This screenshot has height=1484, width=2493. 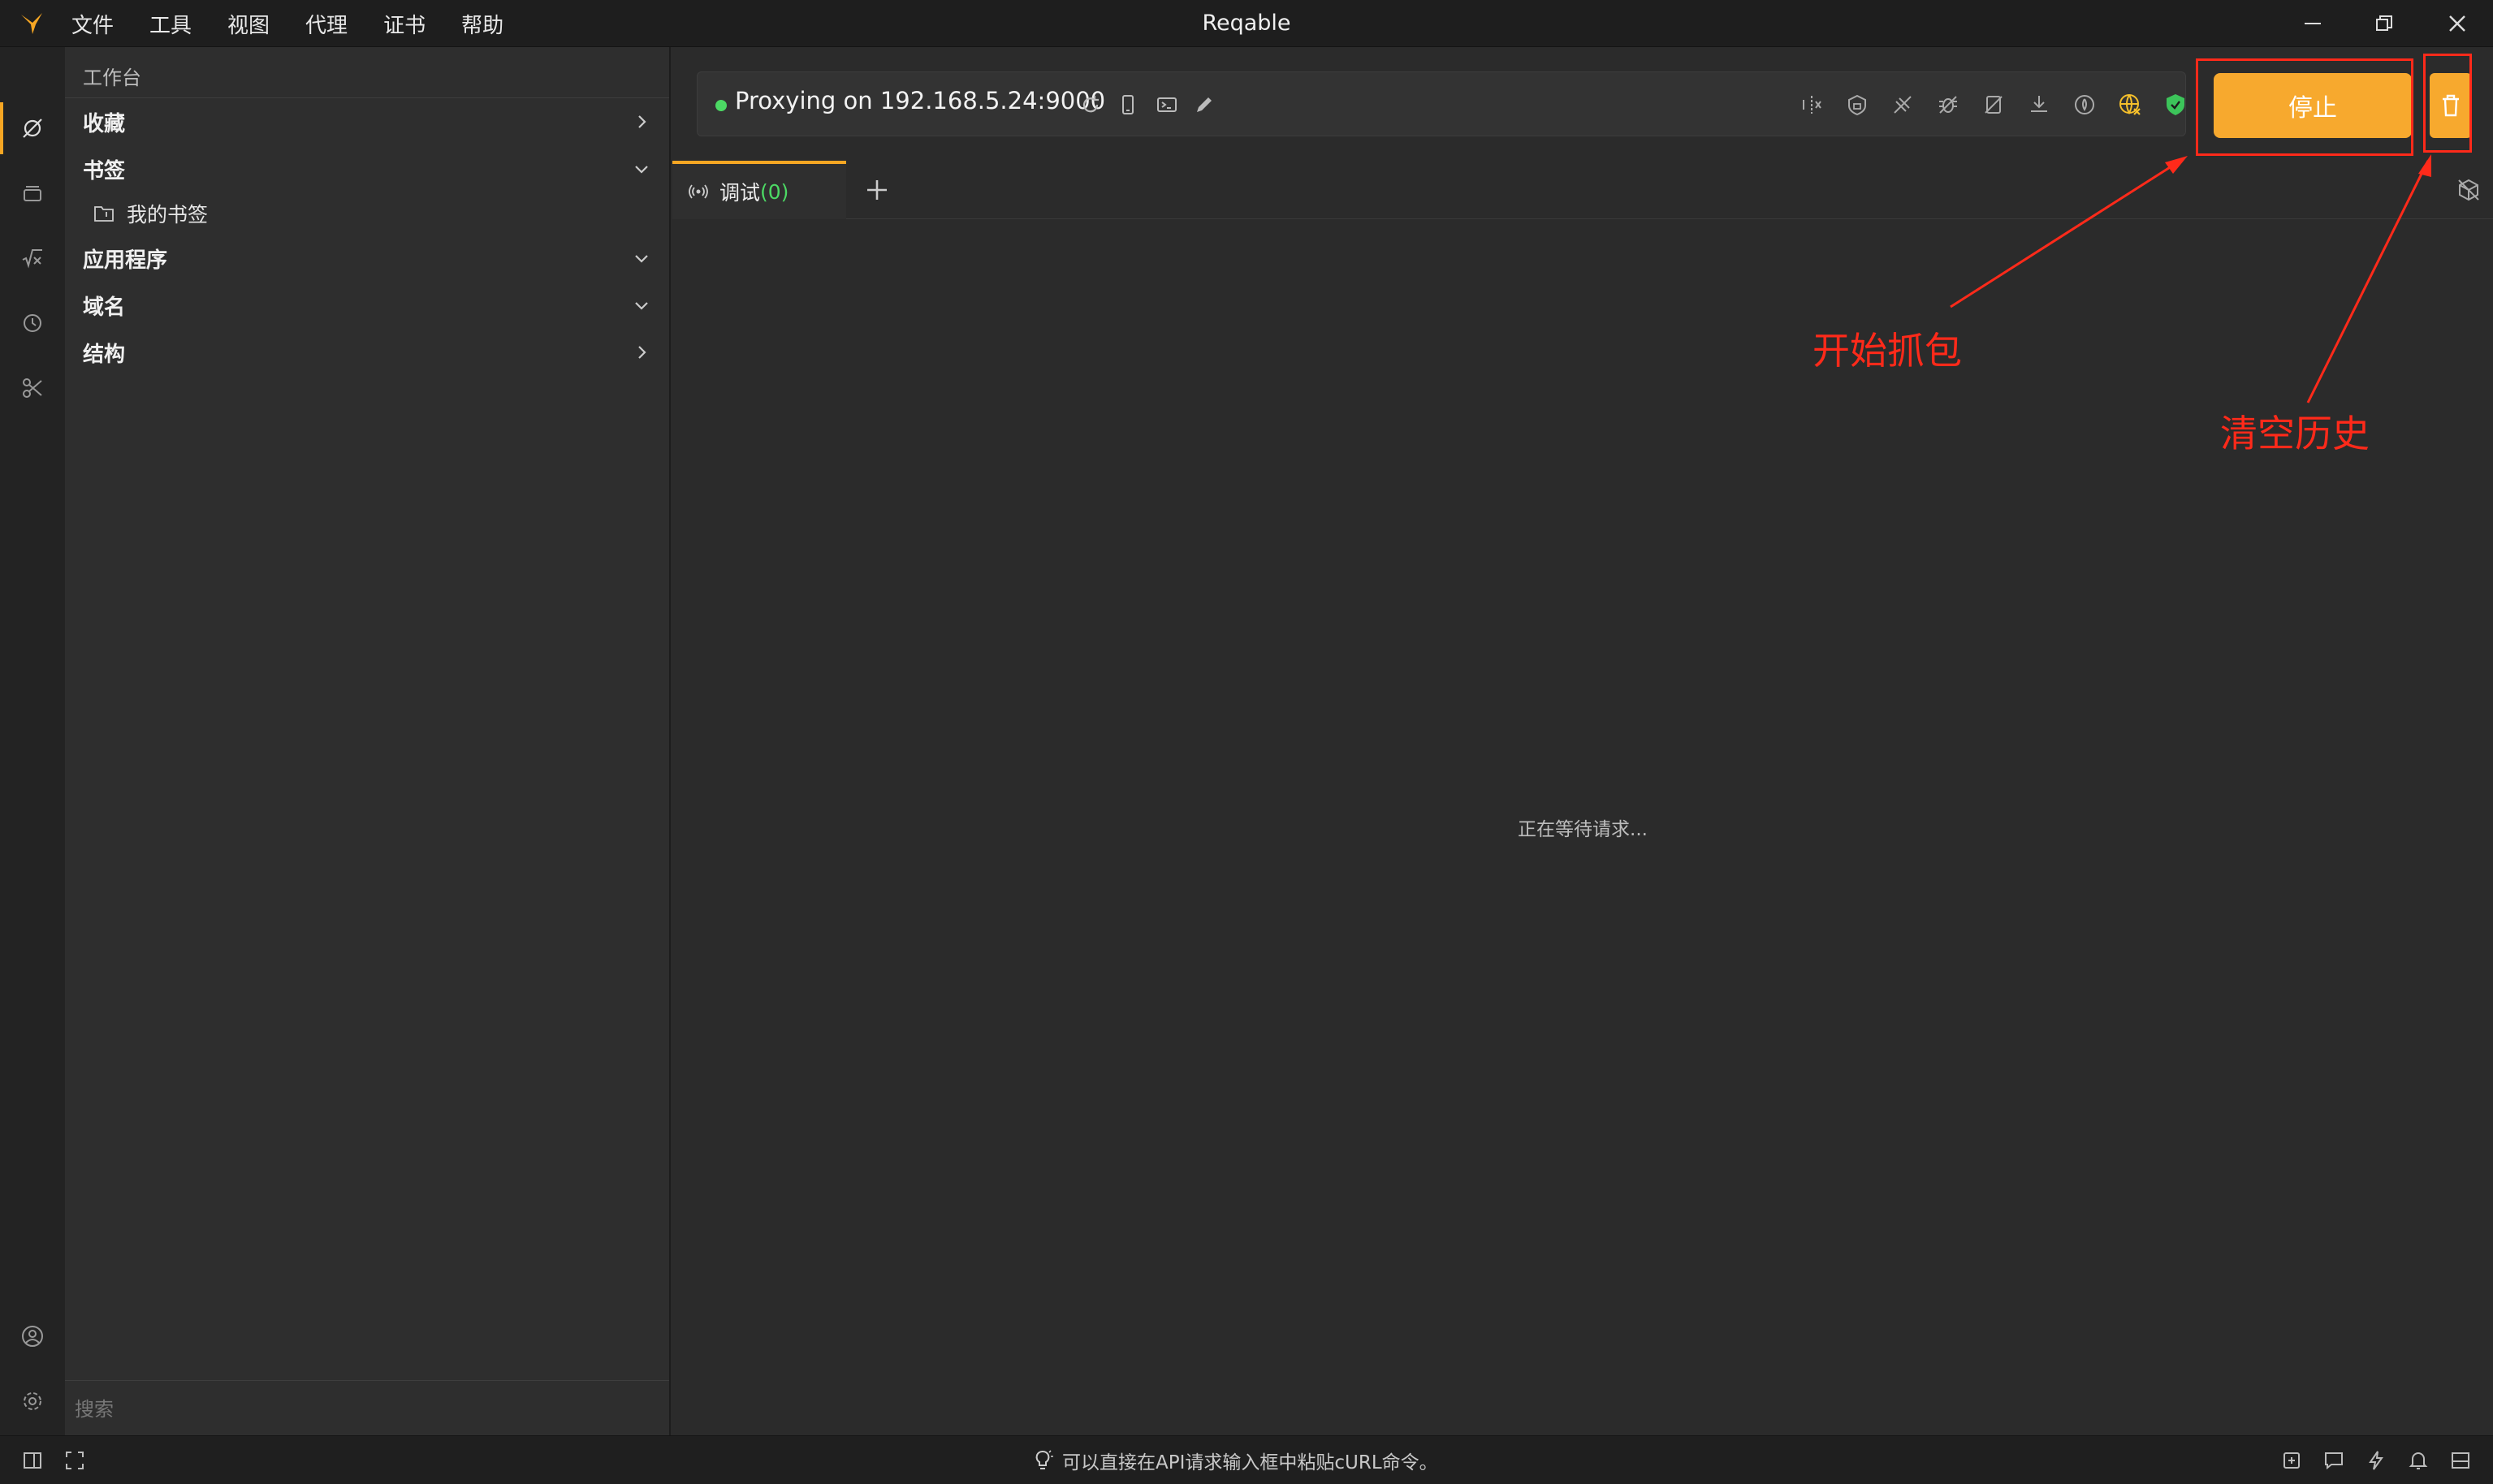 I want to click on close-icon, so click(x=2457, y=23).